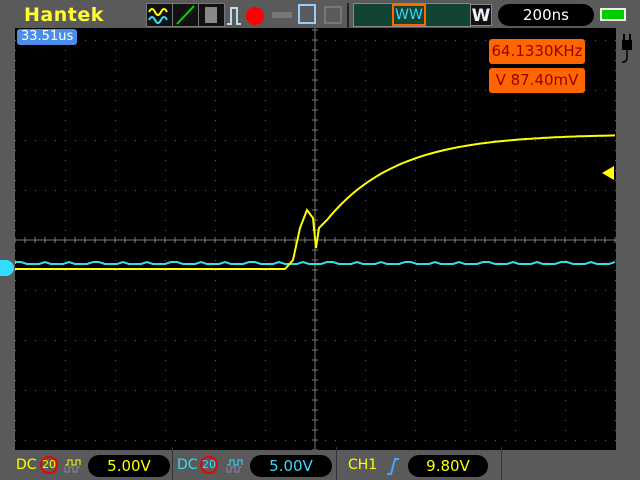  What do you see at coordinates (608, 173) in the screenshot?
I see `trigger-level-marker` at bounding box center [608, 173].